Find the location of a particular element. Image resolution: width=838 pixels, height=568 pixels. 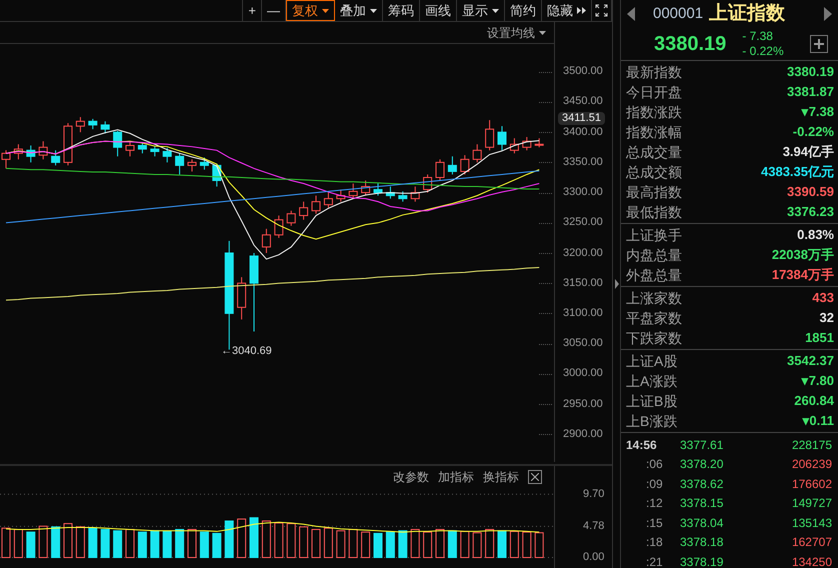

collapse-handle-icon is located at coordinates (616, 284).